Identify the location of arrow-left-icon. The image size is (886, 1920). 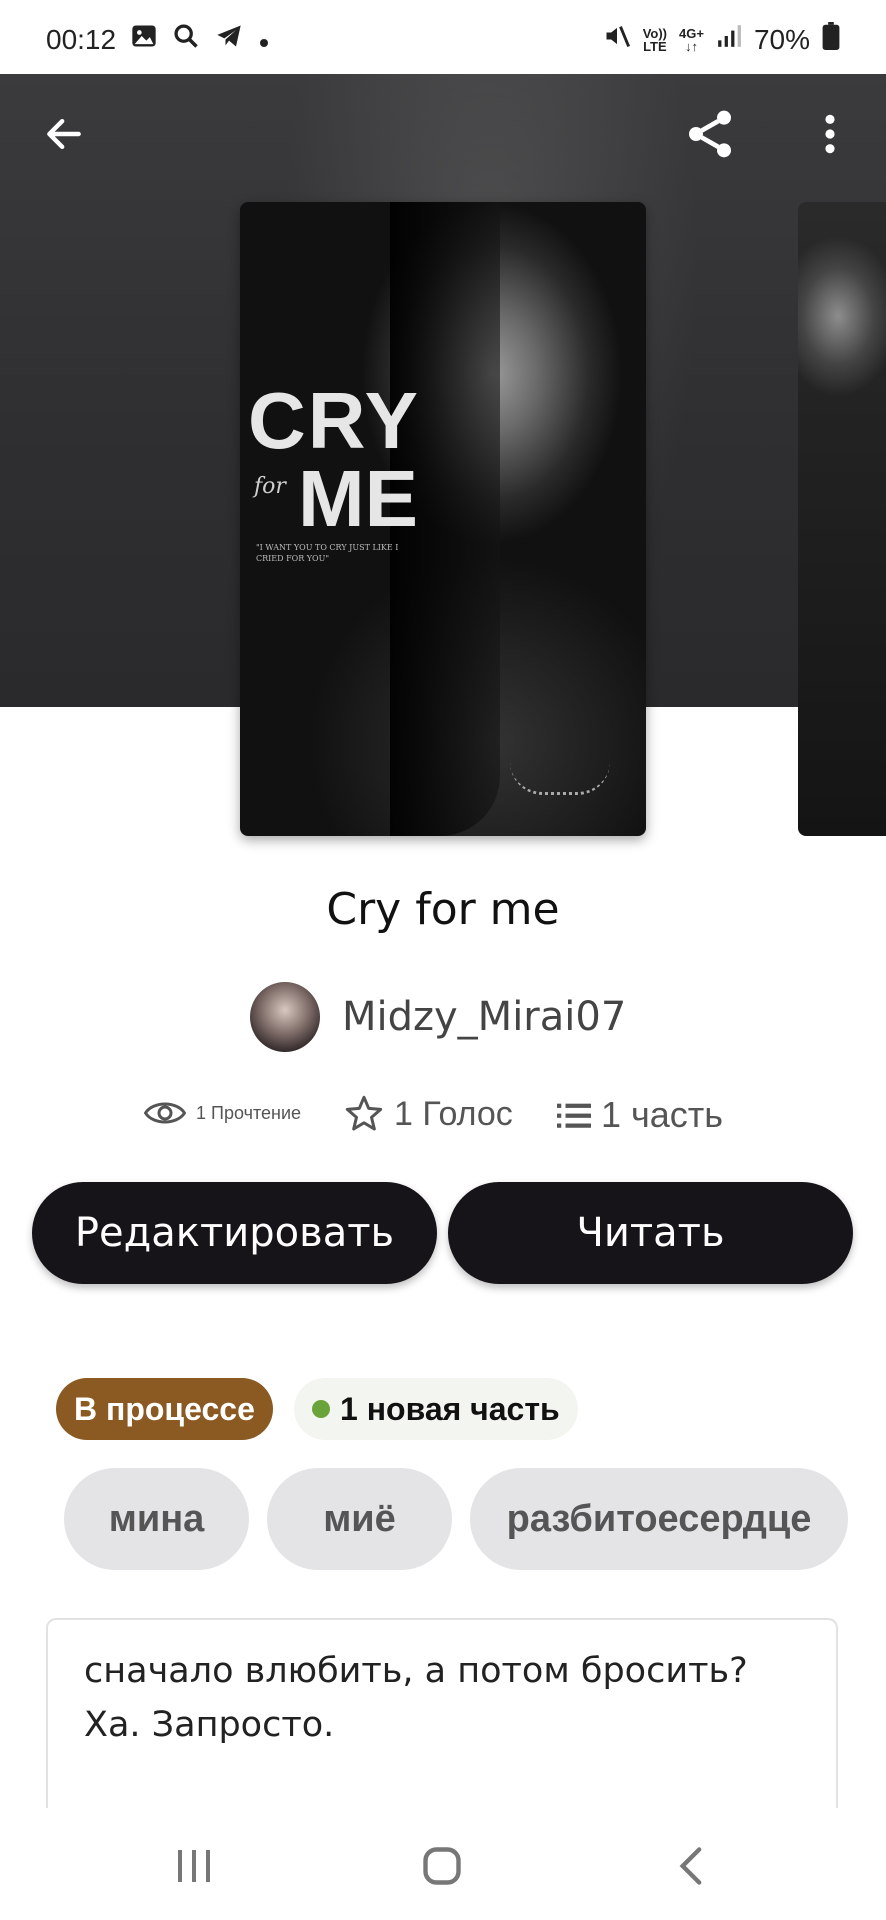
(64, 134).